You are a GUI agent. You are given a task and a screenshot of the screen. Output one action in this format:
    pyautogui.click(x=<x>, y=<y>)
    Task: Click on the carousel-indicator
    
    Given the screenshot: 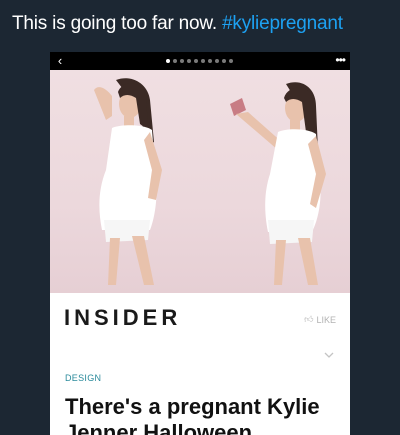 What is the action you would take?
    pyautogui.click(x=199, y=61)
    